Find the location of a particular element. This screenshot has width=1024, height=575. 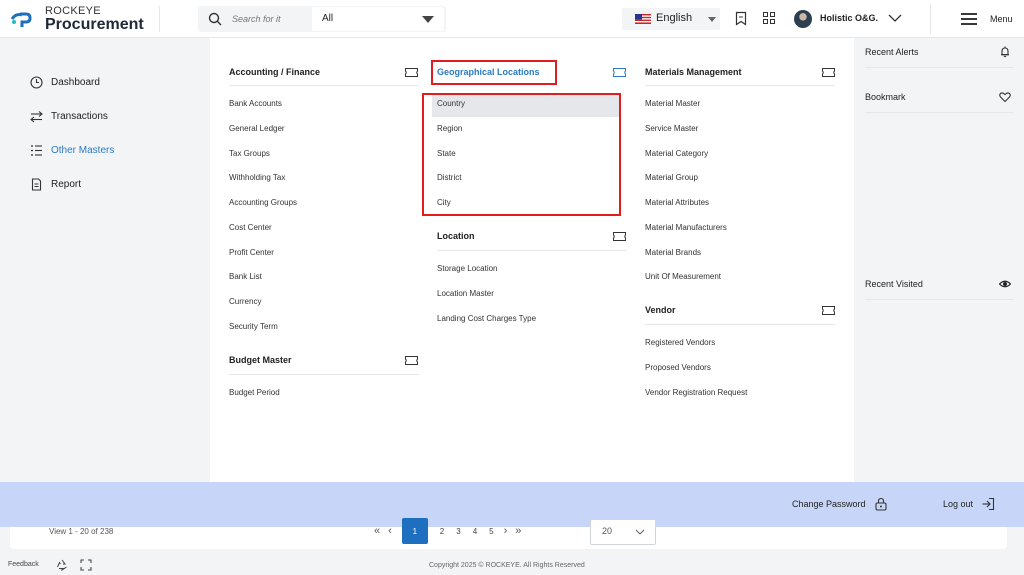

menu-link-withholding-tax: Withholding Tax is located at coordinates (257, 177).